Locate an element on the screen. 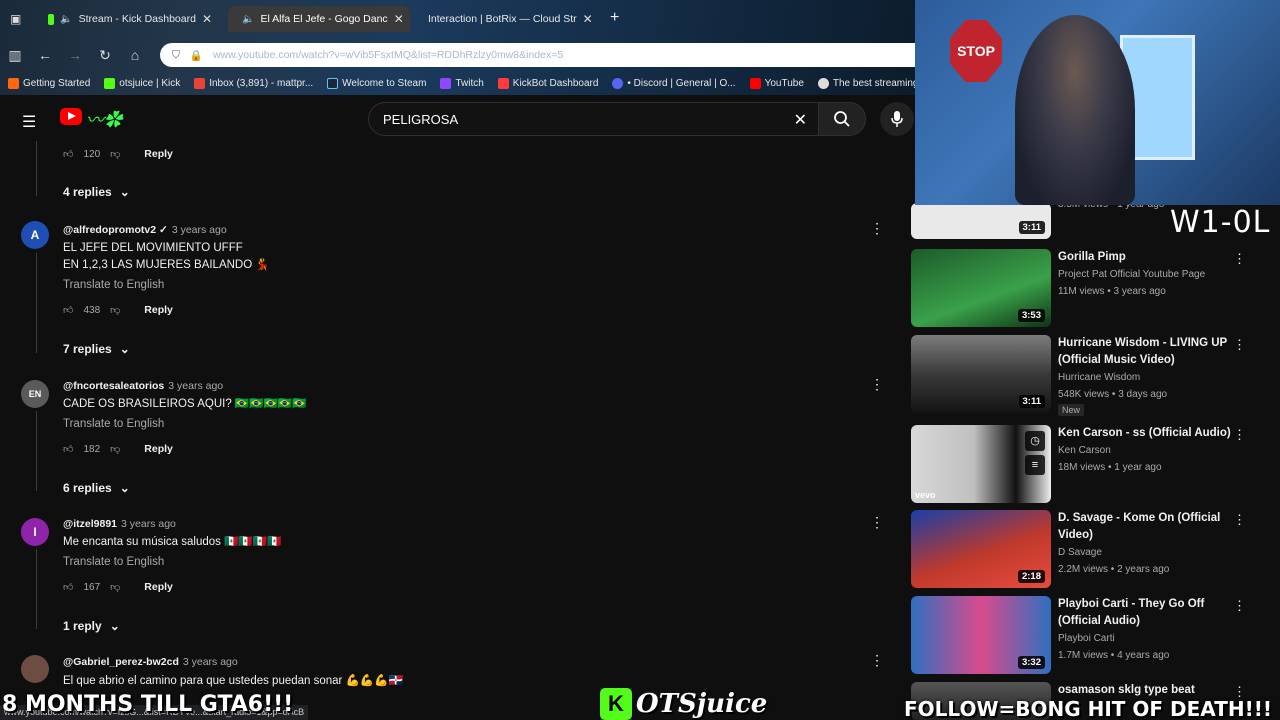 The image size is (1280, 720). comment-author: @Gabriel_perez-bw2cd 3 years ago is located at coordinates (150, 662).